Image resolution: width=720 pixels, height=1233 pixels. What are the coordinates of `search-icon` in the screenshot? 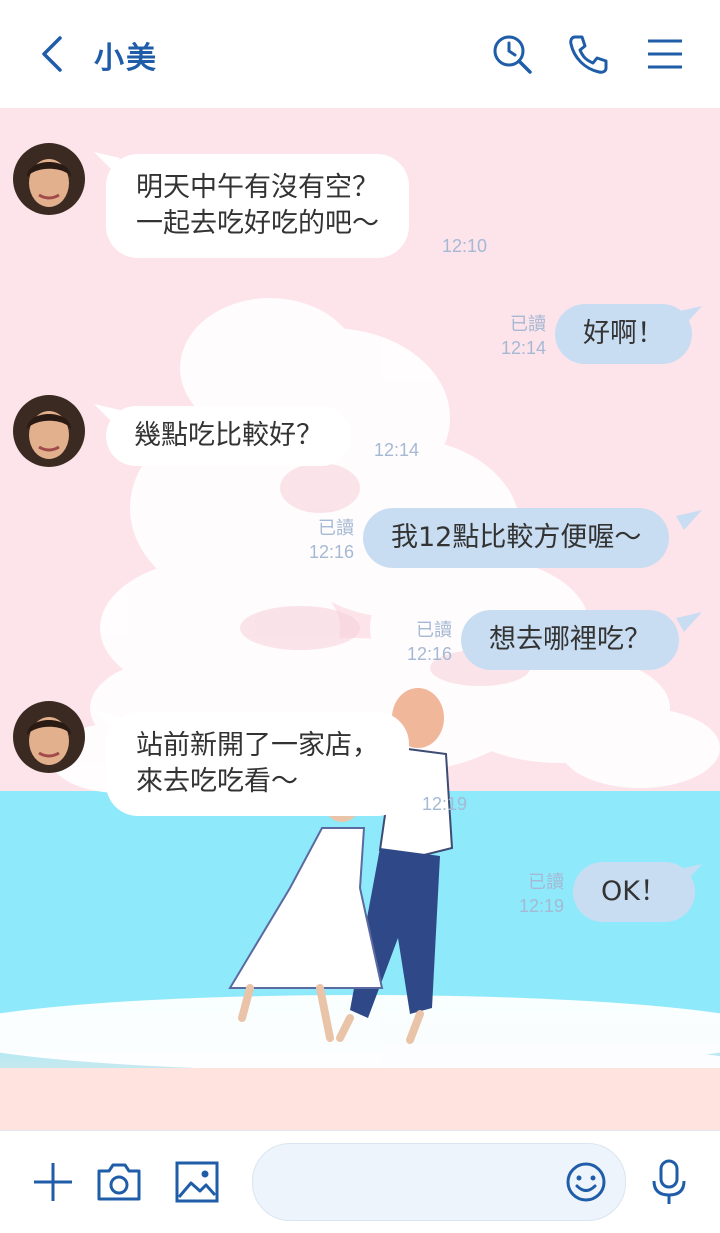 It's located at (512, 54).